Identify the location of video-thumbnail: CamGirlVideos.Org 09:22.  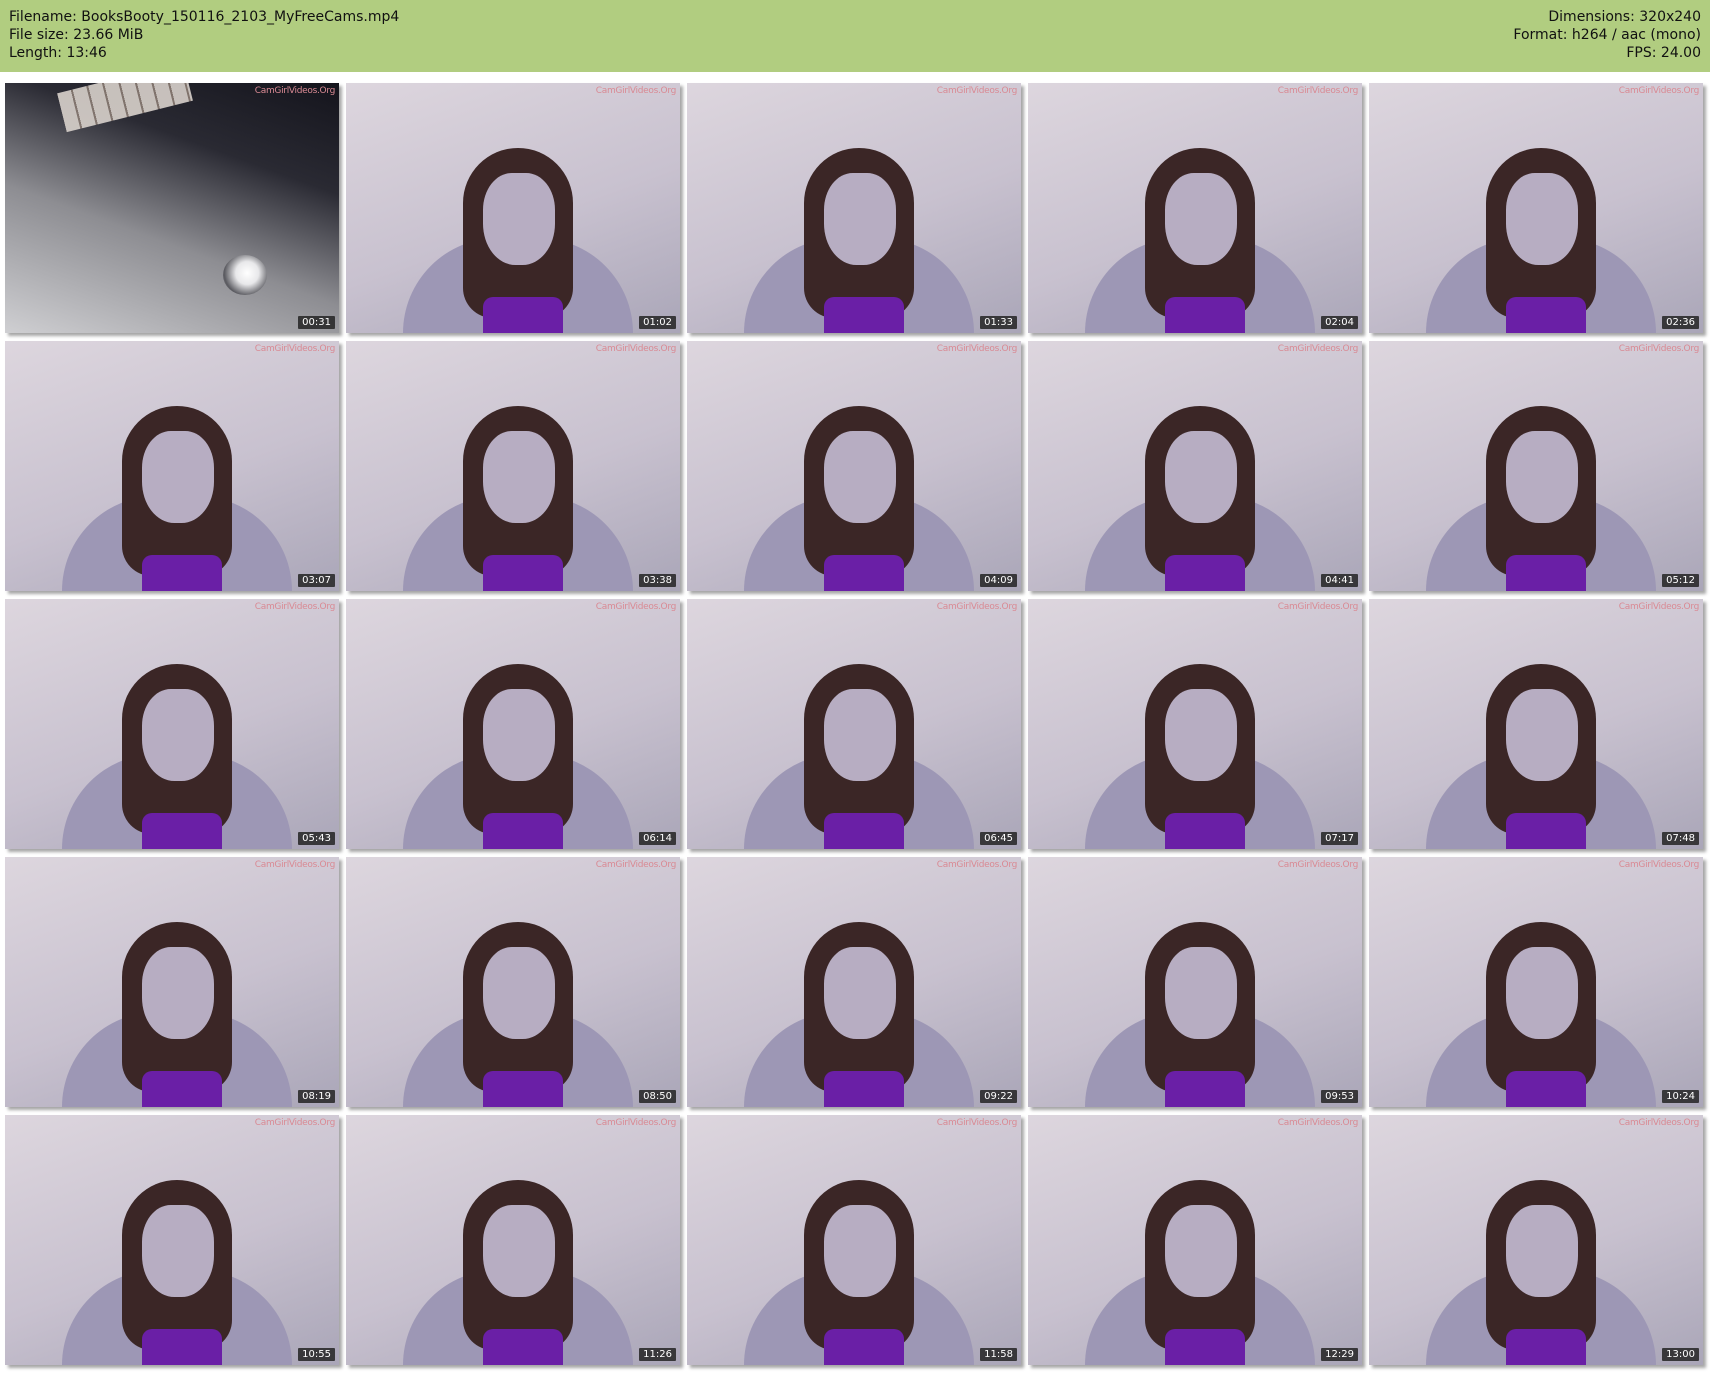
(854, 982).